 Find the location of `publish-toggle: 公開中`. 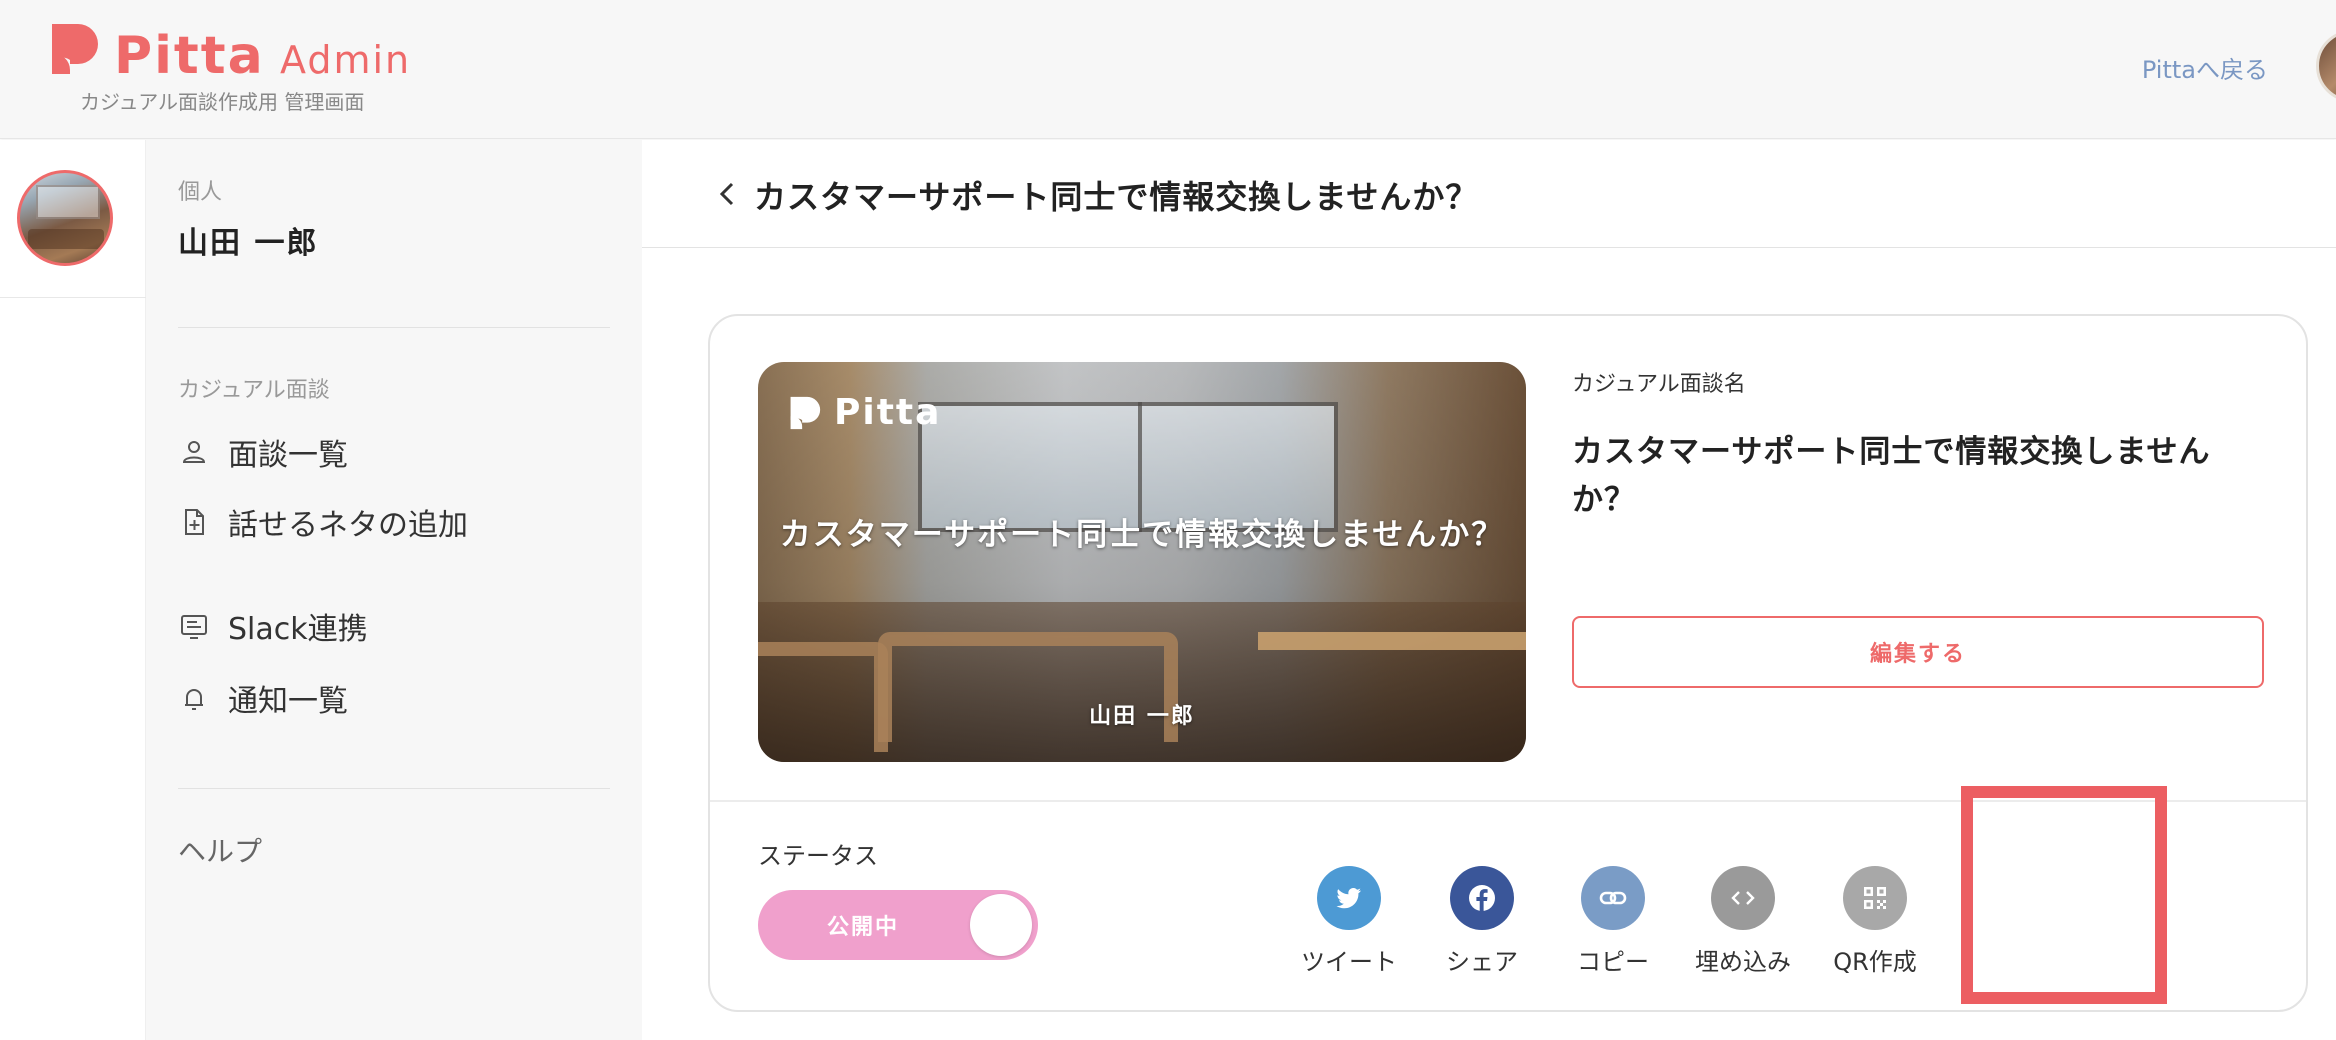

publish-toggle: 公開中 is located at coordinates (898, 925).